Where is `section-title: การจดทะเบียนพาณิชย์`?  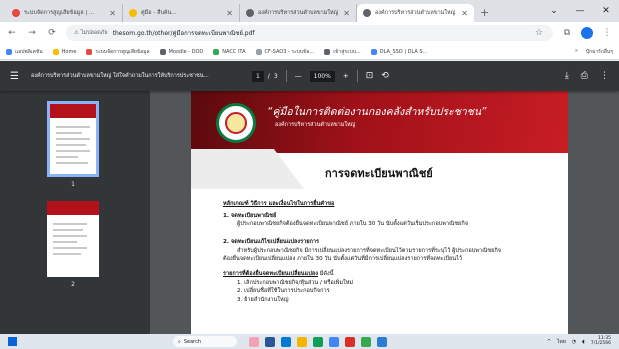
section-title: การจดทะเบียนพาณิชย์ is located at coordinates (379, 173).